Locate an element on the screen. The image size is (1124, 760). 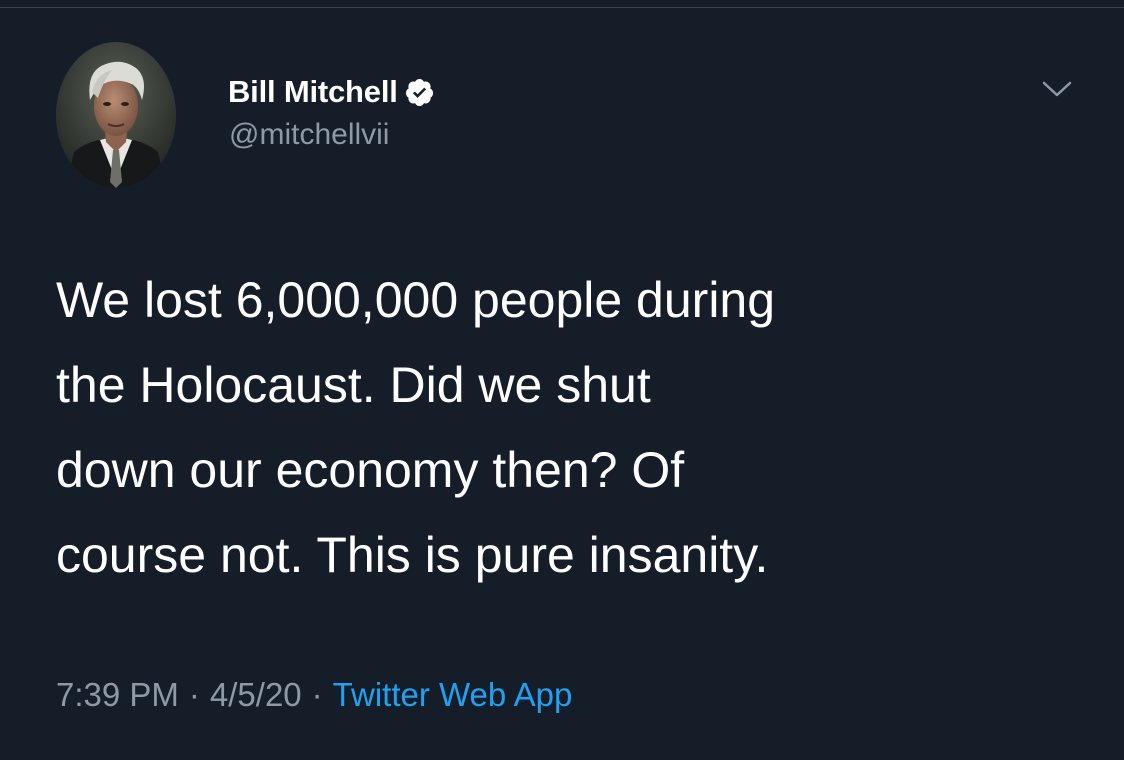
chevron-down-icon is located at coordinates (1057, 89).